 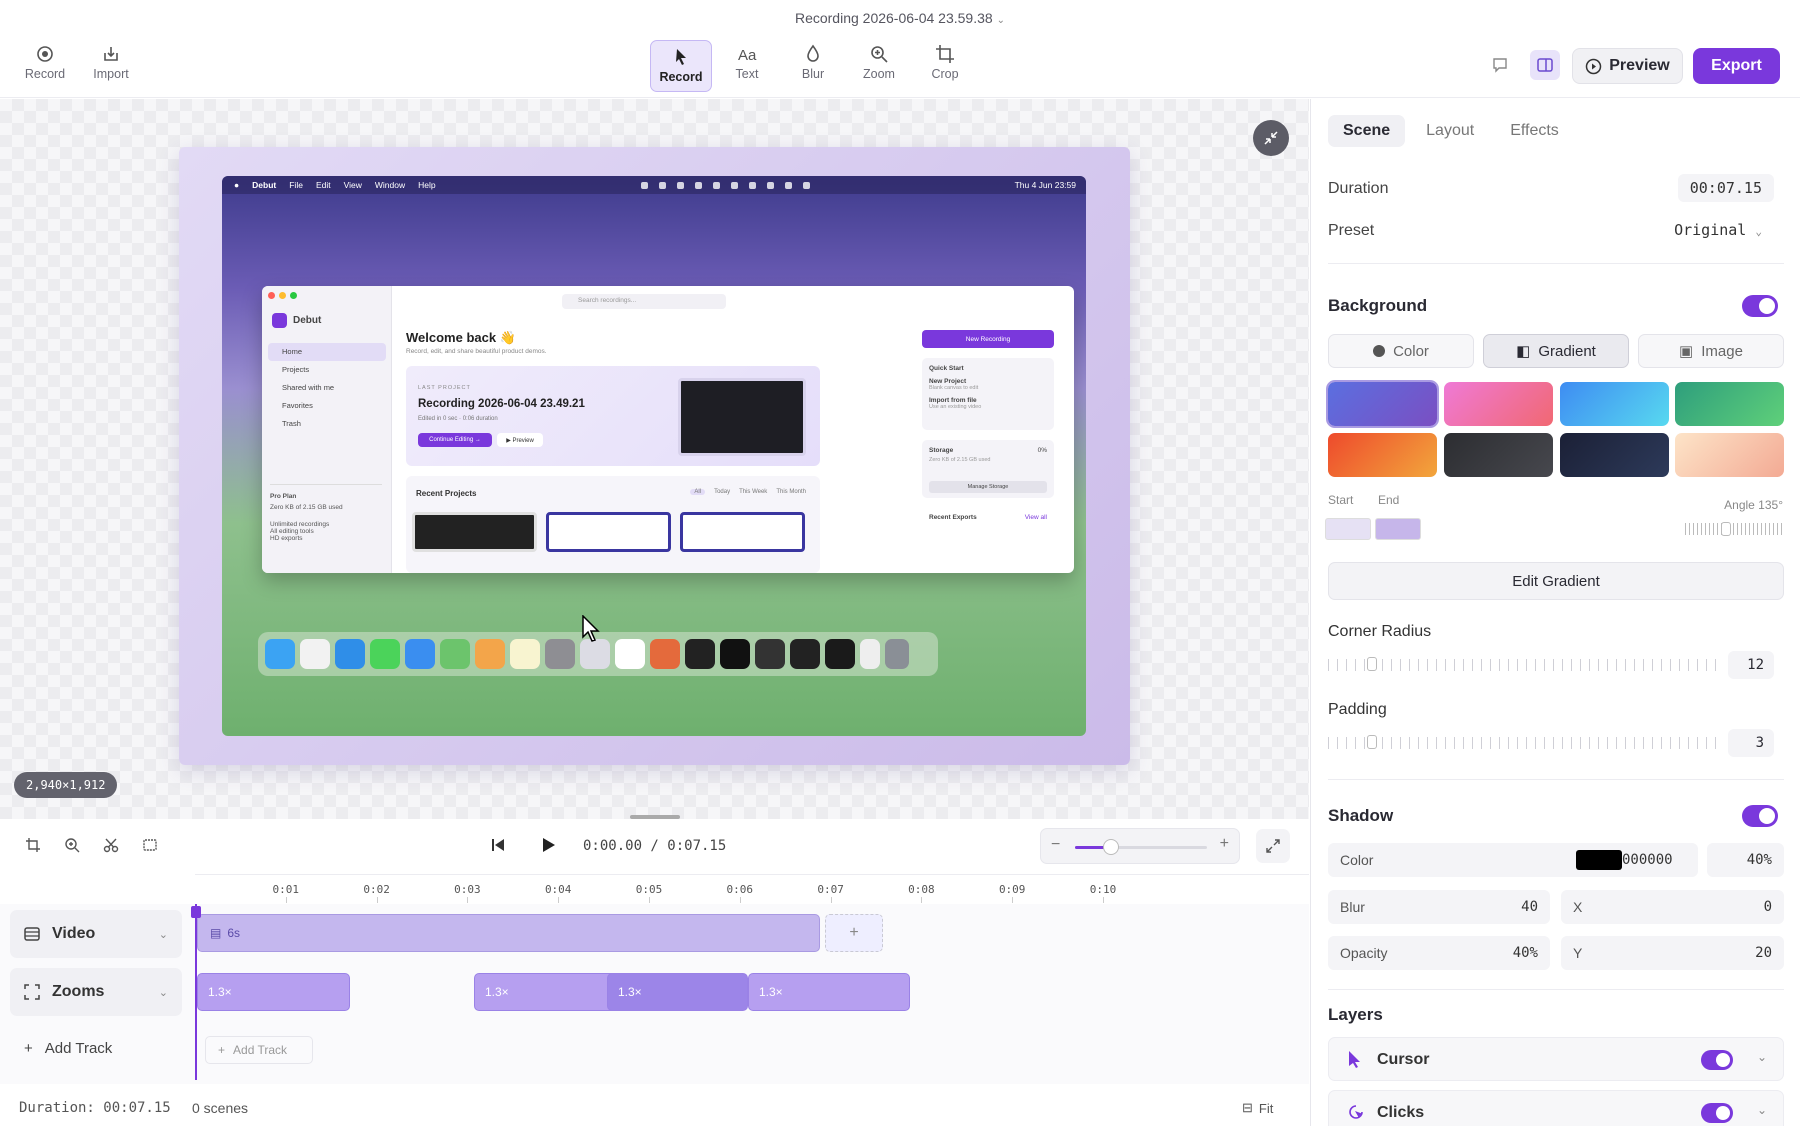 What do you see at coordinates (879, 74) in the screenshot?
I see `tool-zoom-label: Zoom` at bounding box center [879, 74].